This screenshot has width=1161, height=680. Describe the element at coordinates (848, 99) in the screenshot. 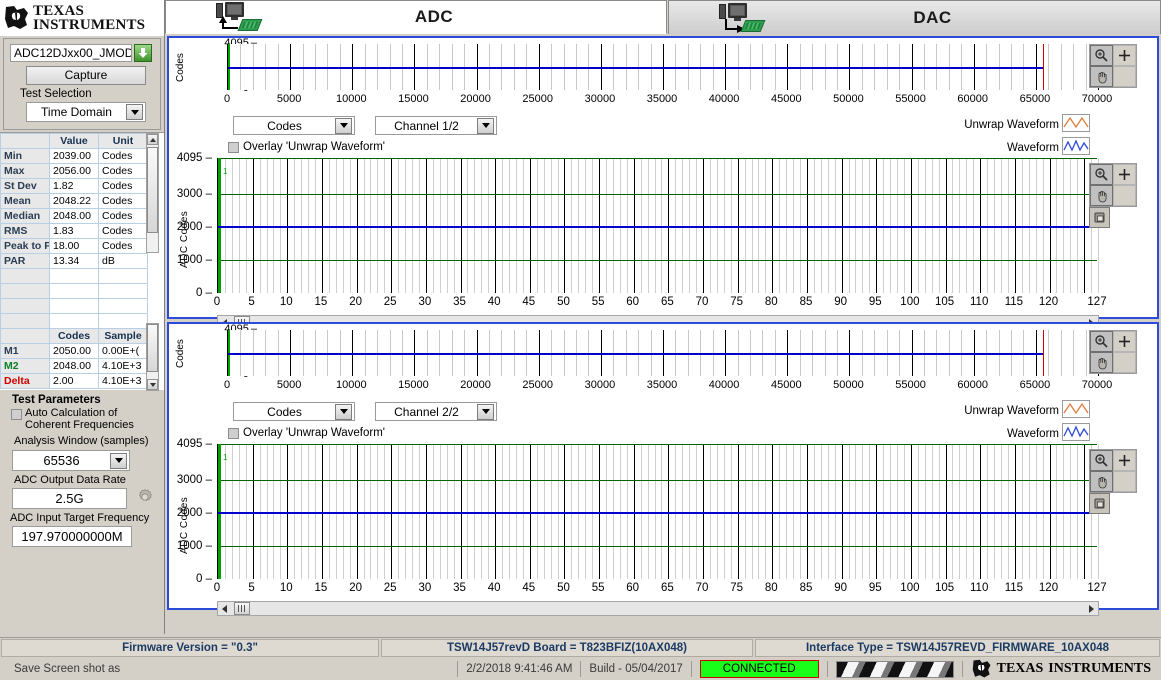

I see `x-tick-label: 50000` at that location.